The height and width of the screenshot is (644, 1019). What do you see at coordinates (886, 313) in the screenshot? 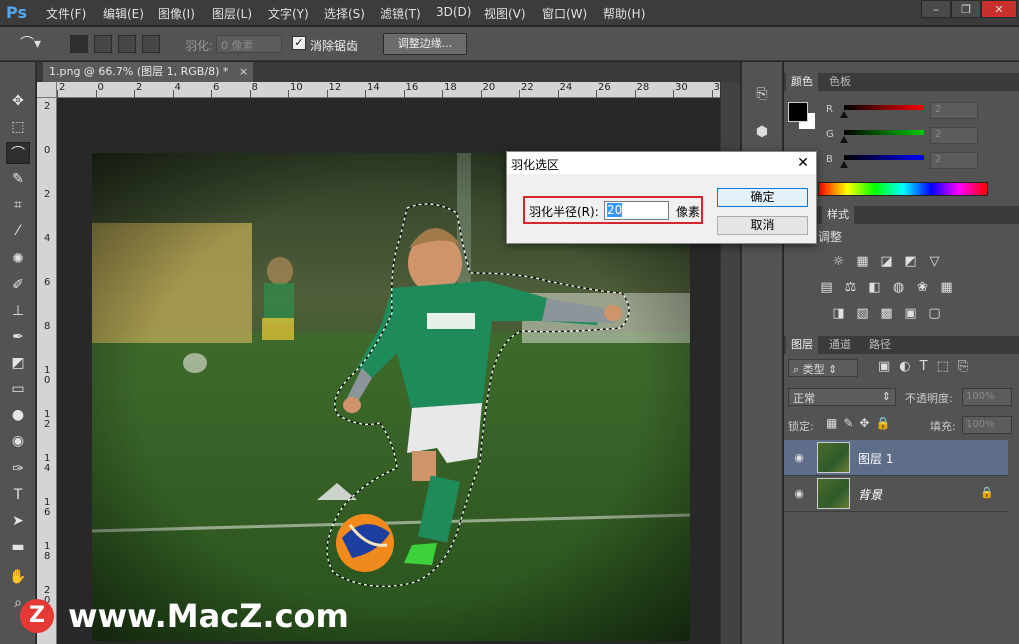
I see `threshold-icon: ▩` at bounding box center [886, 313].